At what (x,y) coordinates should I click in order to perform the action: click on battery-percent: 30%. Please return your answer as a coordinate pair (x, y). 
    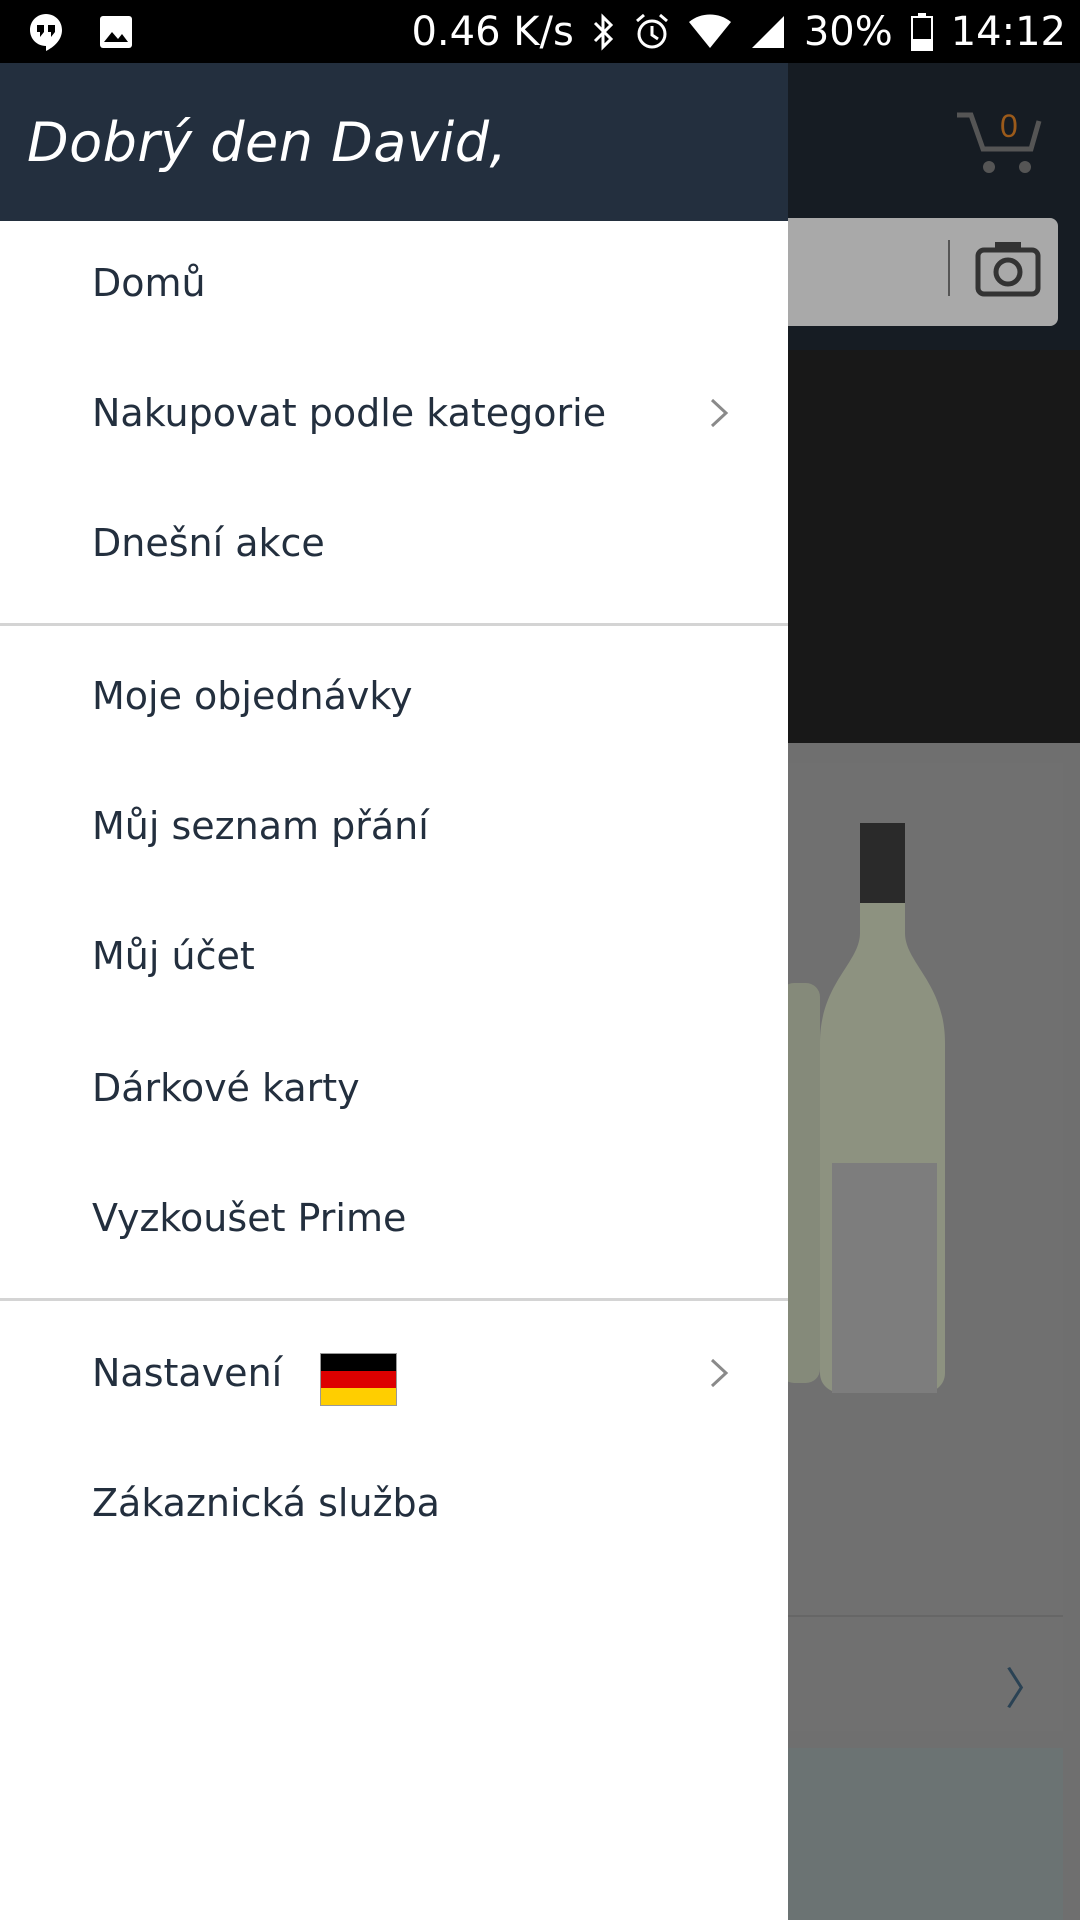
    Looking at the image, I should click on (848, 31).